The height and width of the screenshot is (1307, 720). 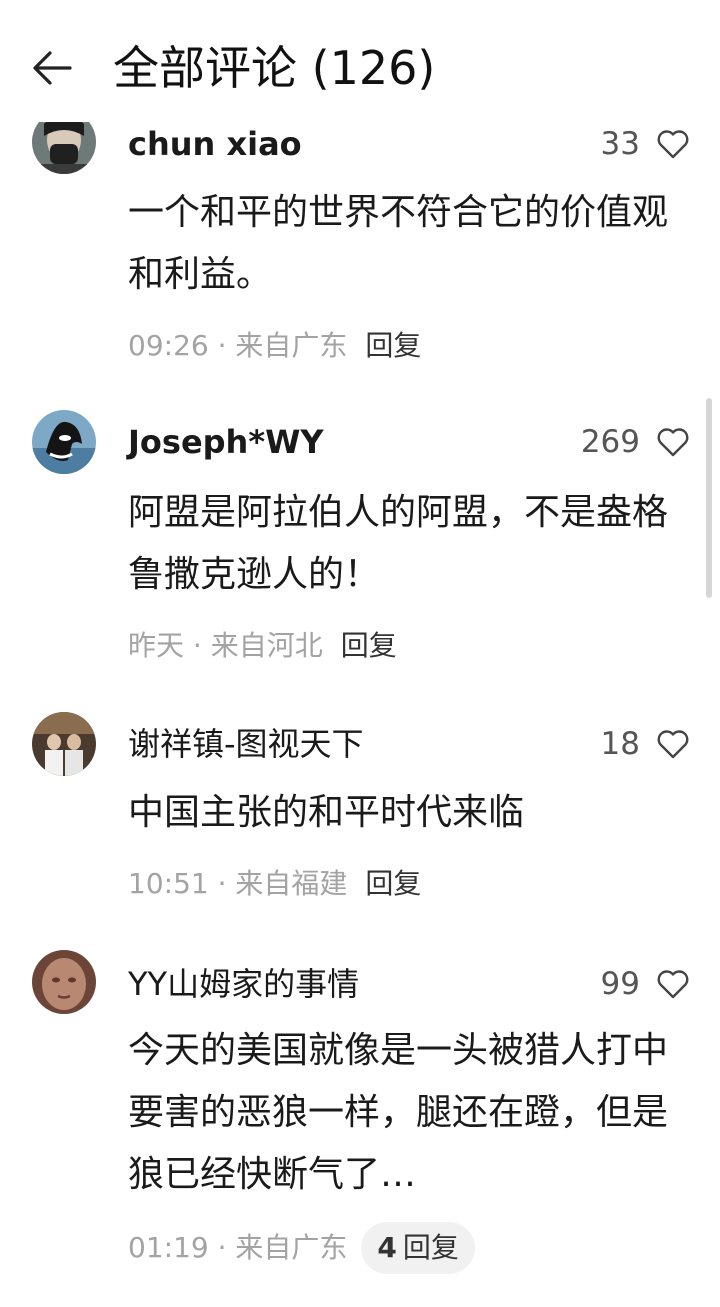 I want to click on comment-username: chun xiao, so click(x=215, y=144).